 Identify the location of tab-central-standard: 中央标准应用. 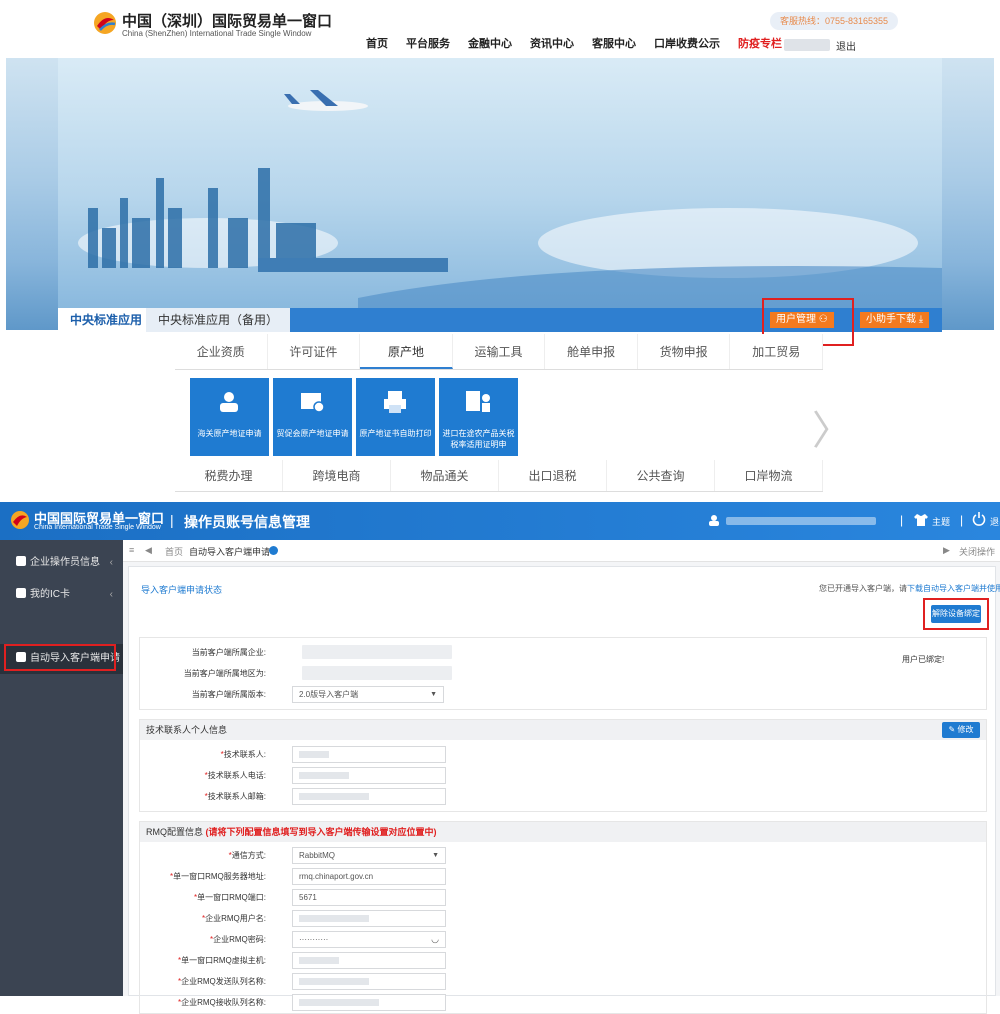
(106, 320).